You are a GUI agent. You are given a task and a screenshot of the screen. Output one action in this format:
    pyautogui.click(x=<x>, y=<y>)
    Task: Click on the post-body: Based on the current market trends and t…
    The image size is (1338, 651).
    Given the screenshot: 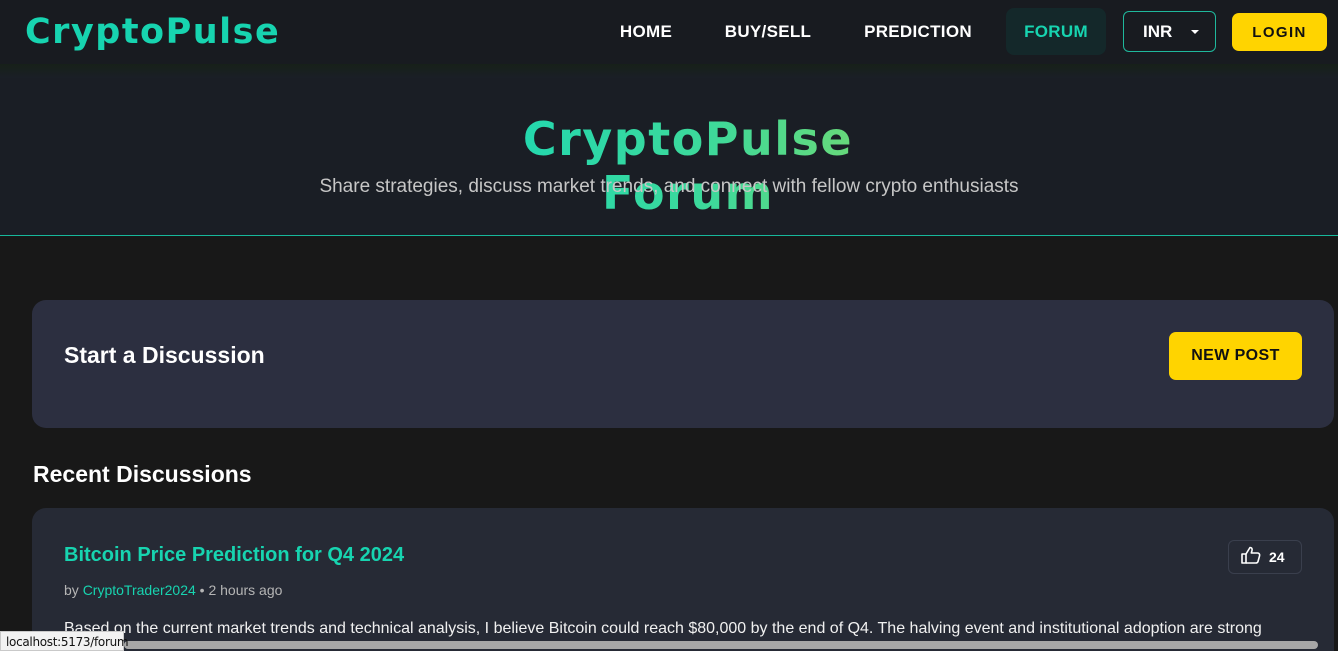 What is the action you would take?
    pyautogui.click(x=663, y=628)
    